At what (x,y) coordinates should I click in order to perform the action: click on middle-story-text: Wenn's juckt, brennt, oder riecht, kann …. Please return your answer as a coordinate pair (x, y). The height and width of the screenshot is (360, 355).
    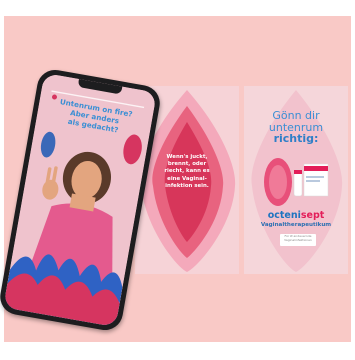
    Looking at the image, I should click on (187, 172).